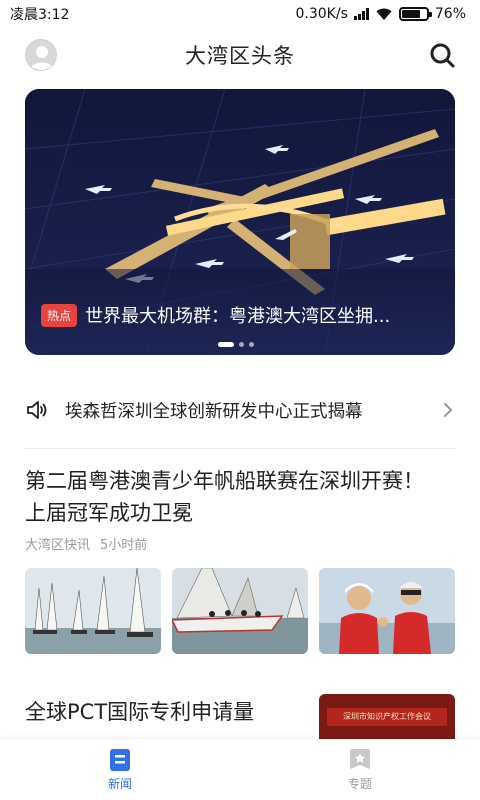  What do you see at coordinates (139, 711) in the screenshot?
I see `article-title: 全球PCT国际专利申请量` at bounding box center [139, 711].